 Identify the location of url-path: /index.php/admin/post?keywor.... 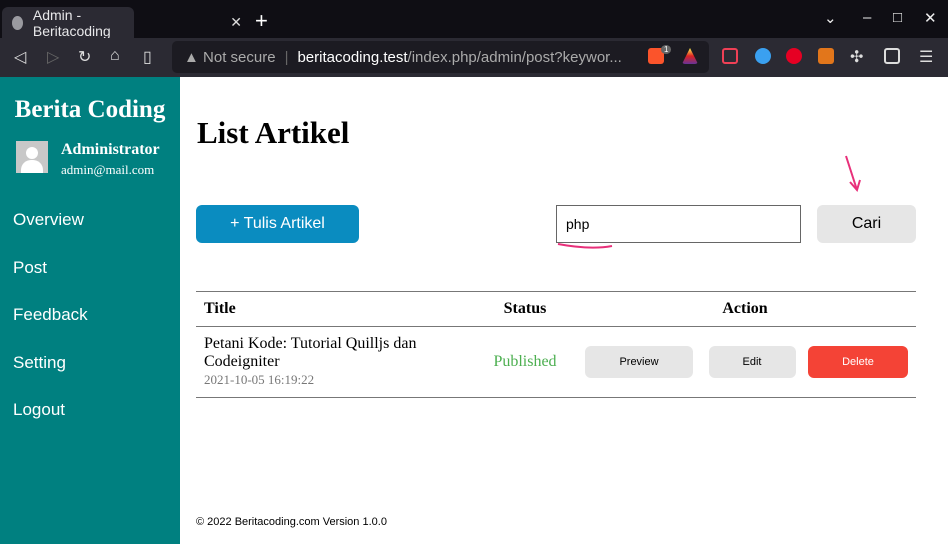
(514, 57).